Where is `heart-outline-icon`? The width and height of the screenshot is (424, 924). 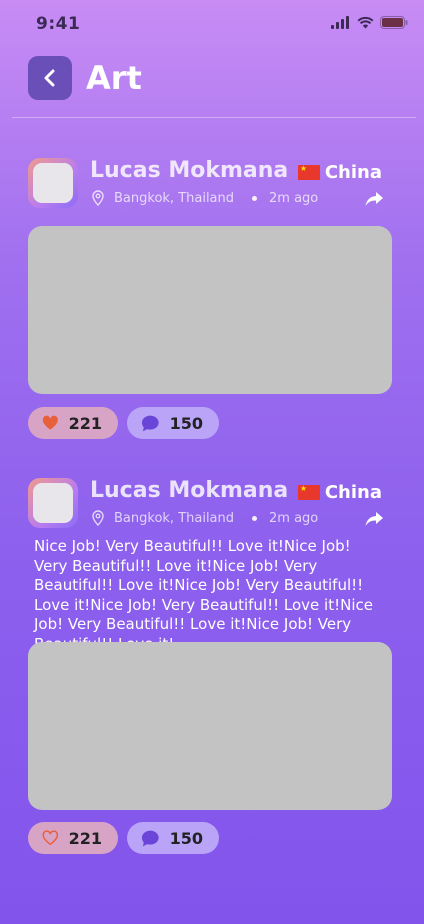
heart-outline-icon is located at coordinates (50, 838).